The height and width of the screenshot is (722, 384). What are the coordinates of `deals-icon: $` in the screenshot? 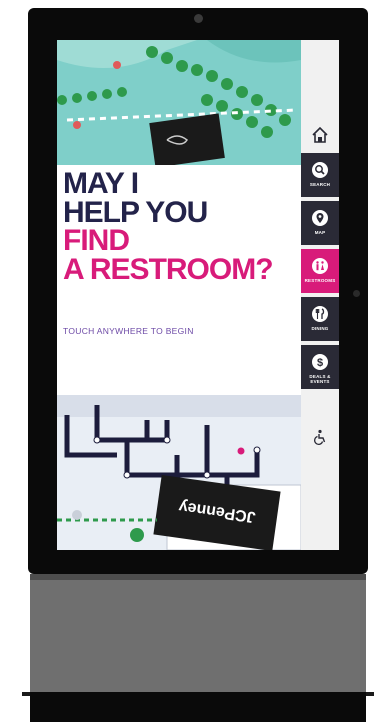 It's located at (320, 362).